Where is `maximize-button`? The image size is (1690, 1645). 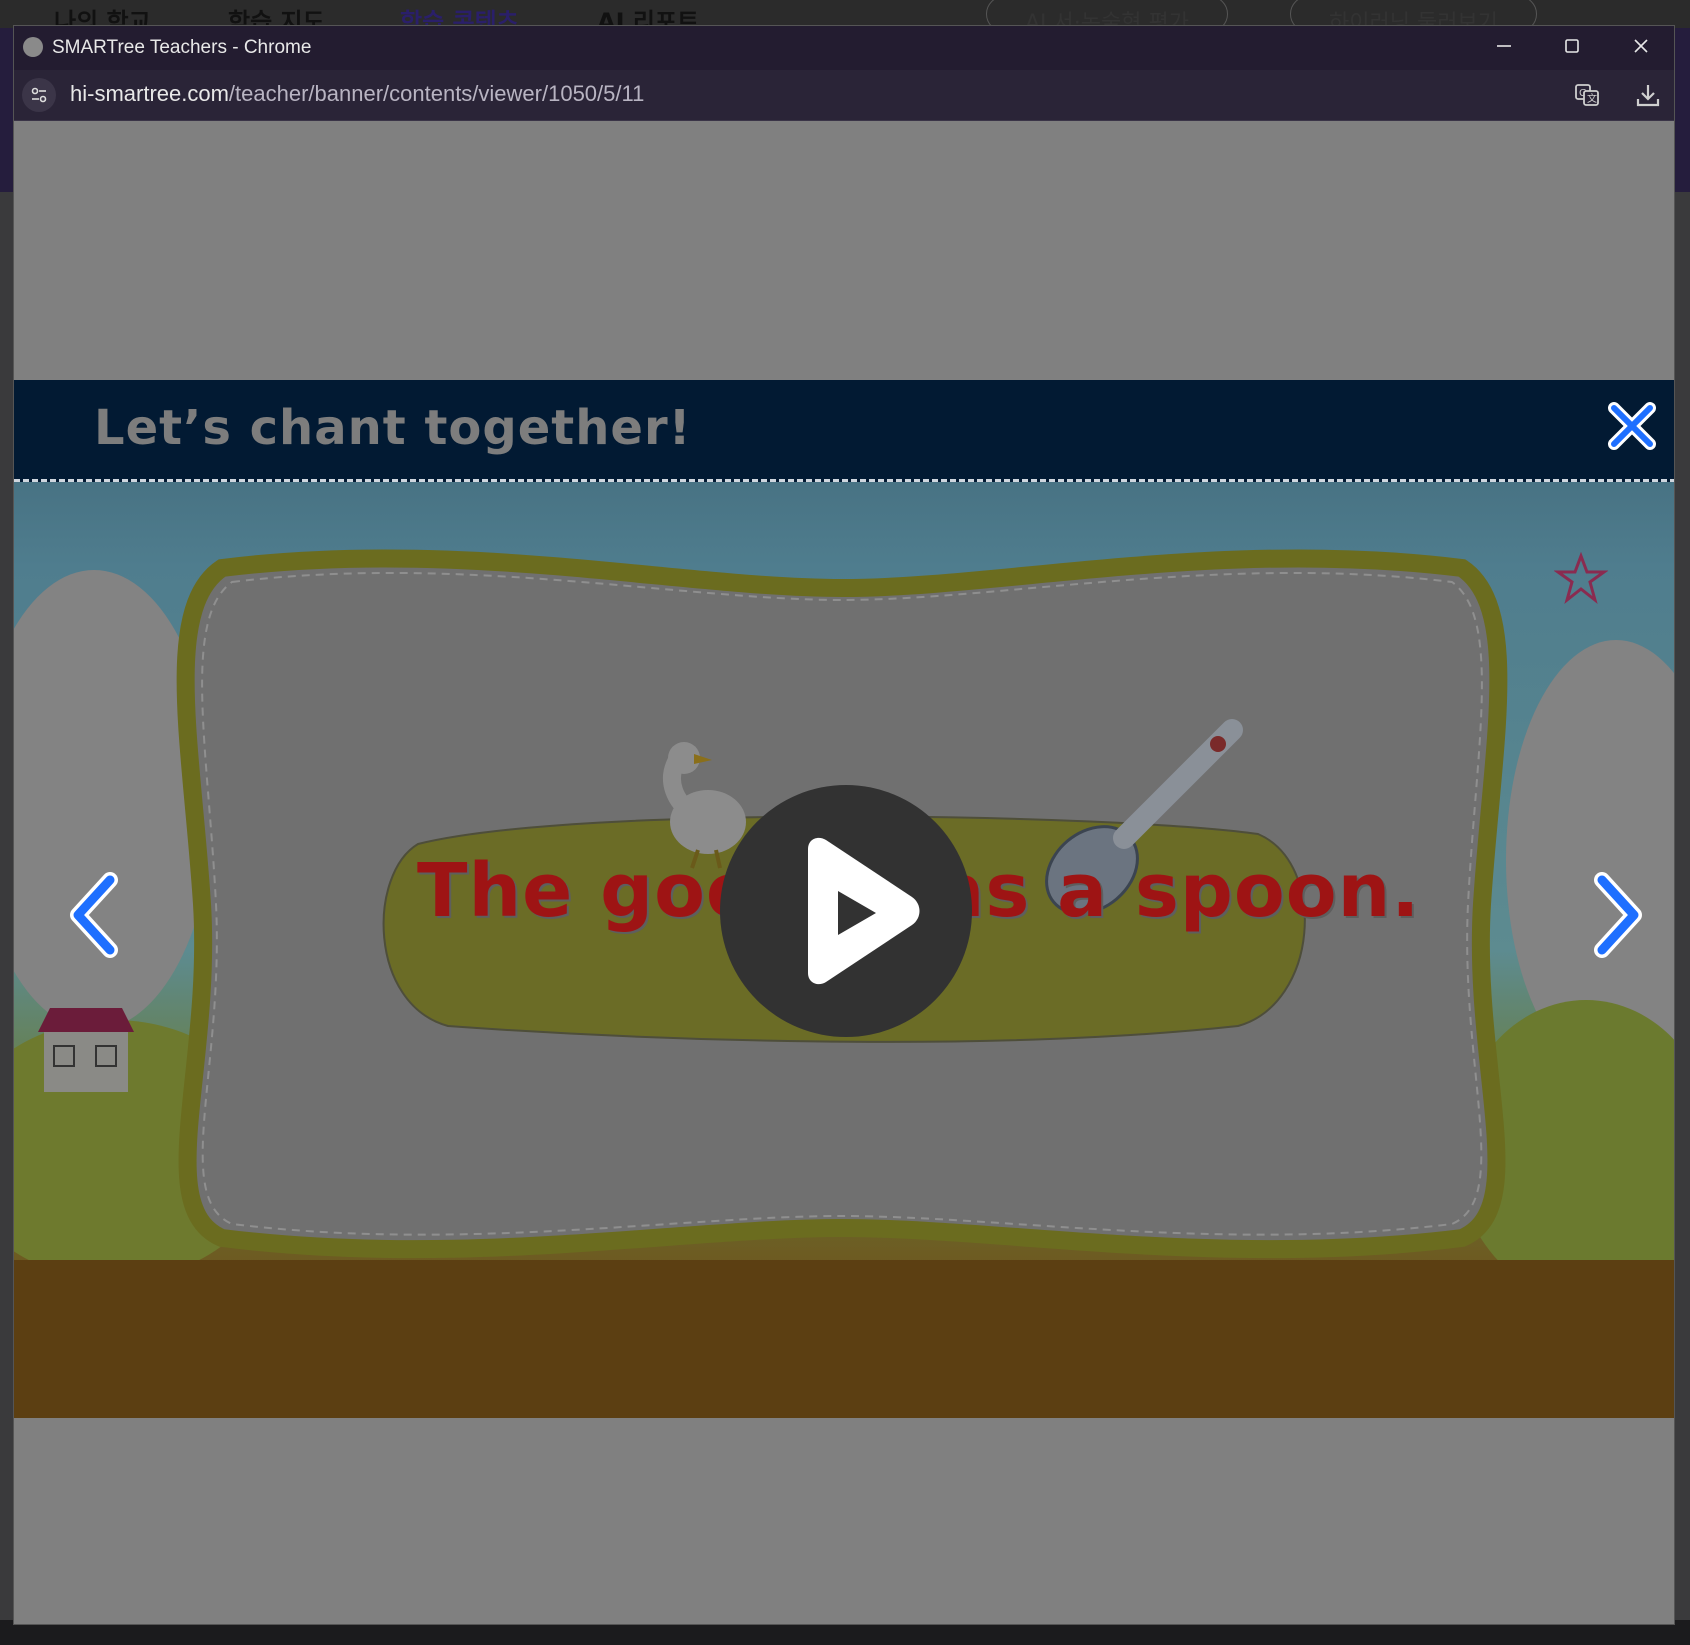
maximize-button is located at coordinates (1572, 48).